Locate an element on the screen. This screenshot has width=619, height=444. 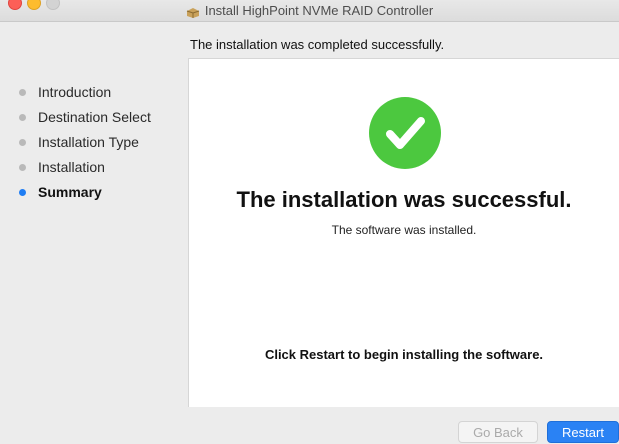
sidebar-step-installation: Installation is located at coordinates (92, 167).